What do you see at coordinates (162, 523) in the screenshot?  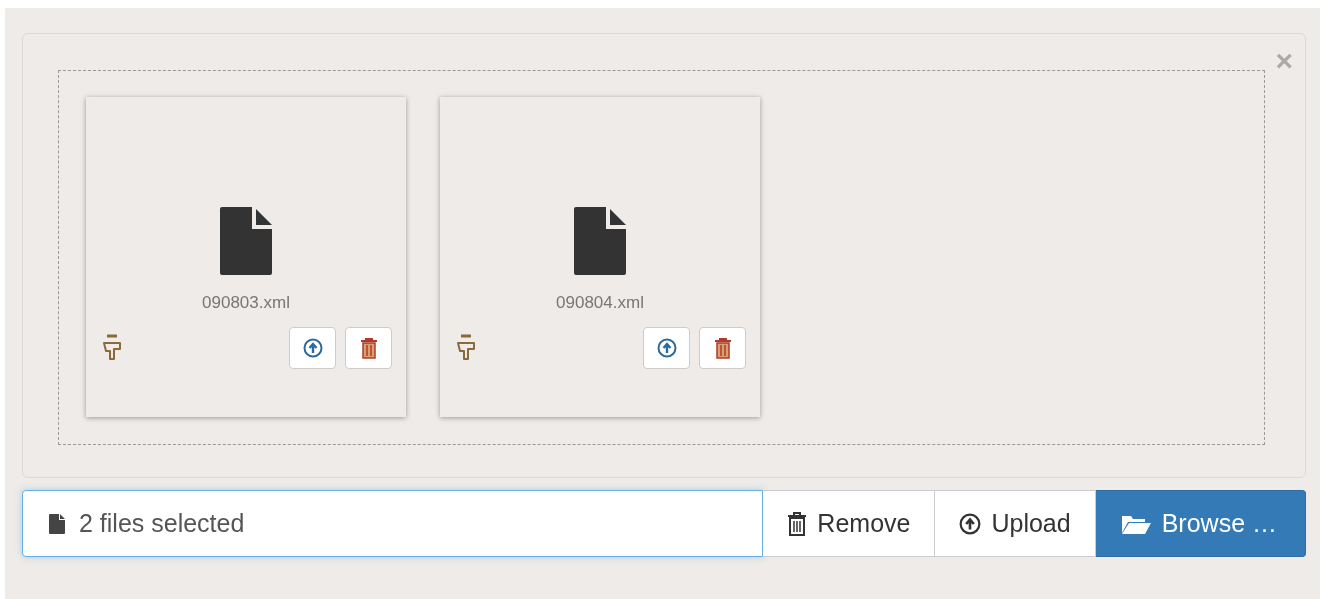 I see `caption-text: 2 files selected` at bounding box center [162, 523].